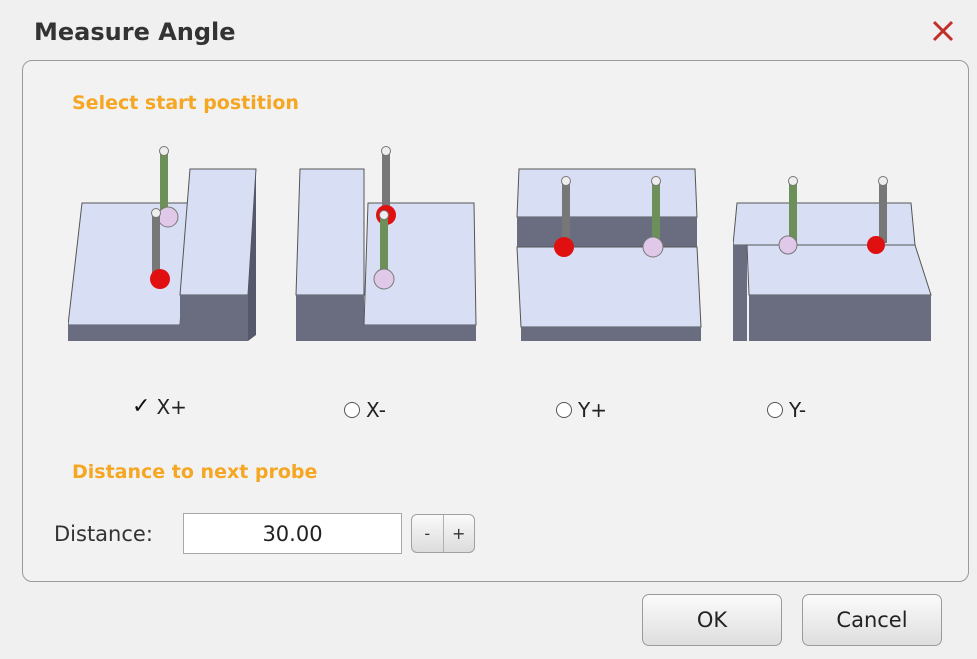 The height and width of the screenshot is (659, 977). Describe the element at coordinates (786, 410) in the screenshot. I see `option-y-minus: Y-` at that location.